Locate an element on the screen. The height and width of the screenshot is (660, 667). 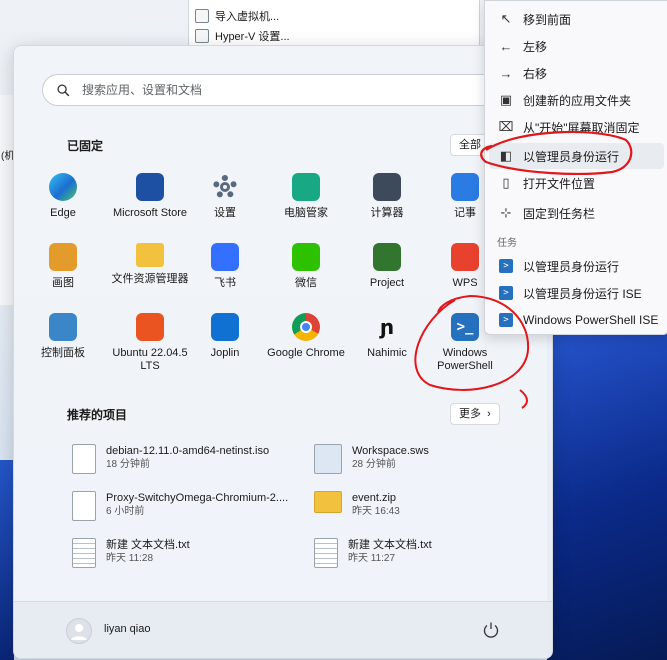
background-window-edge: (机 is located at coordinates (7, 200).